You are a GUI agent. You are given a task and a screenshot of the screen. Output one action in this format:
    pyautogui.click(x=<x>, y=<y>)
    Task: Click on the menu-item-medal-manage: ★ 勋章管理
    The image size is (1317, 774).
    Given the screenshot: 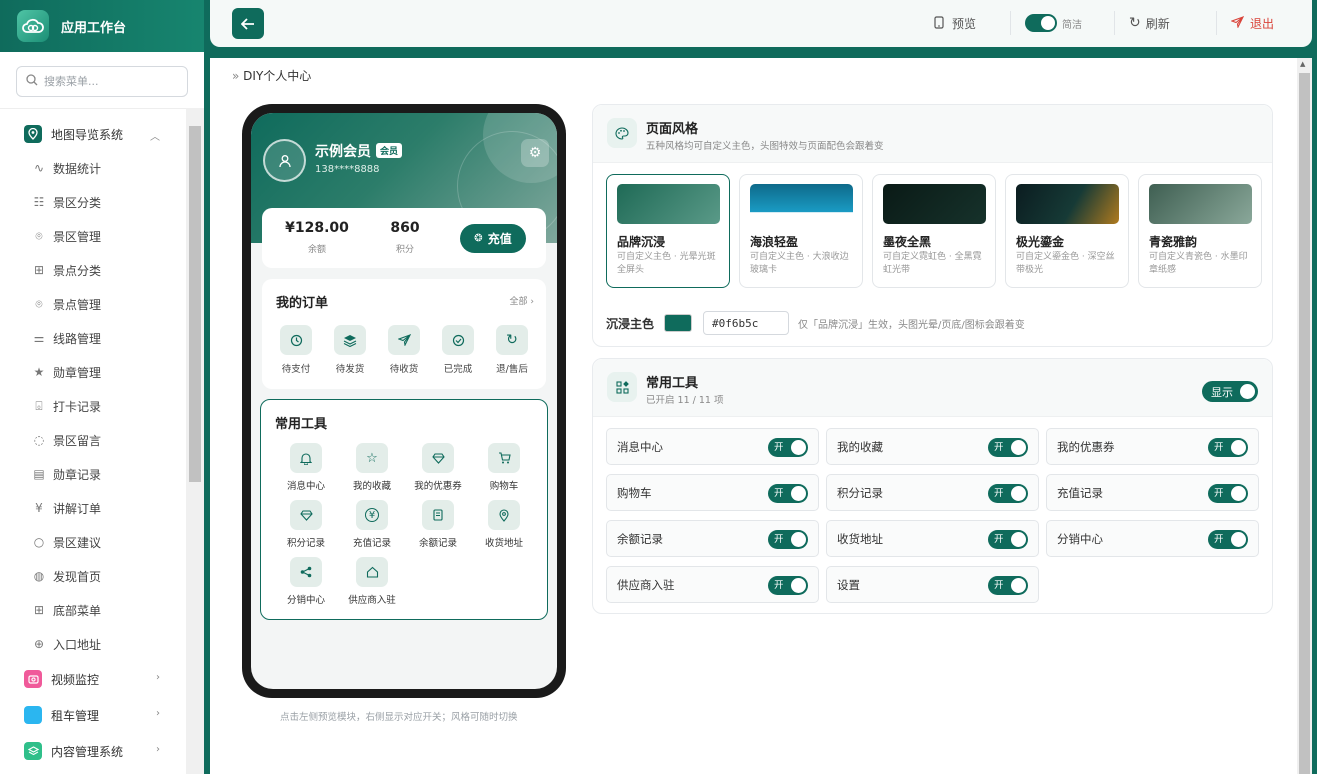 What is the action you would take?
    pyautogui.click(x=93, y=372)
    